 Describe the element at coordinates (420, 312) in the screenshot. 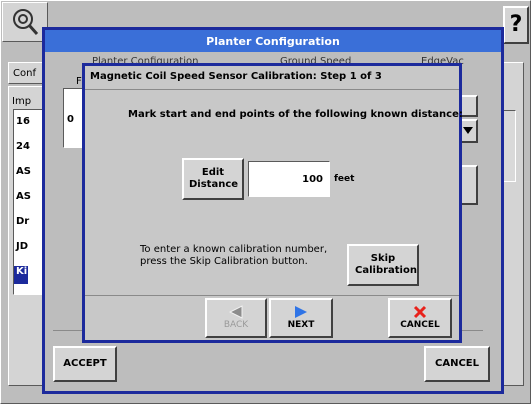

I see `cancel-x-icon` at that location.